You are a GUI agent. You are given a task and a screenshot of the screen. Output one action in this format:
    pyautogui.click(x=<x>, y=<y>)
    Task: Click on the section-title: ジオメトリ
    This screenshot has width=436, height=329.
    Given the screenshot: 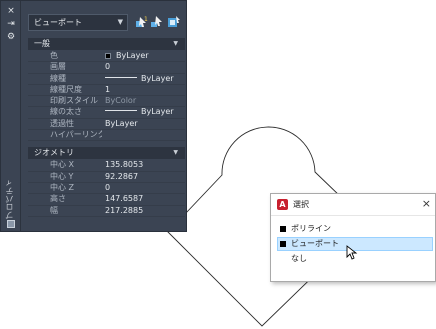 What is the action you would take?
    pyautogui.click(x=54, y=153)
    